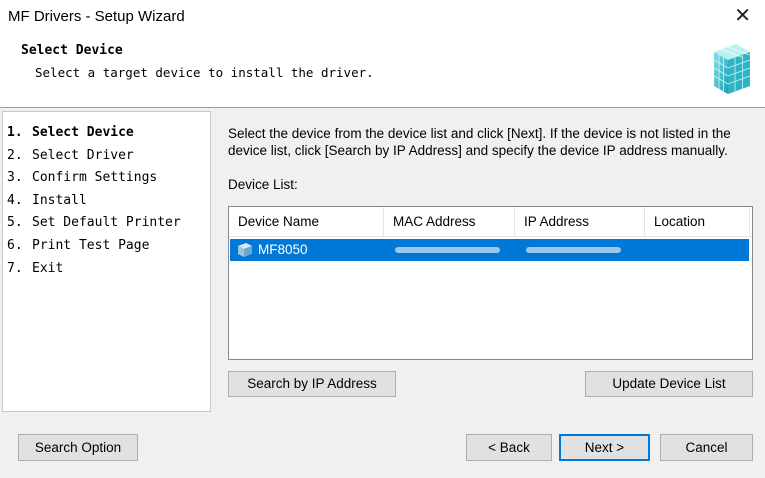 The height and width of the screenshot is (478, 765). I want to click on column-header-ip-address: IP Address, so click(580, 221).